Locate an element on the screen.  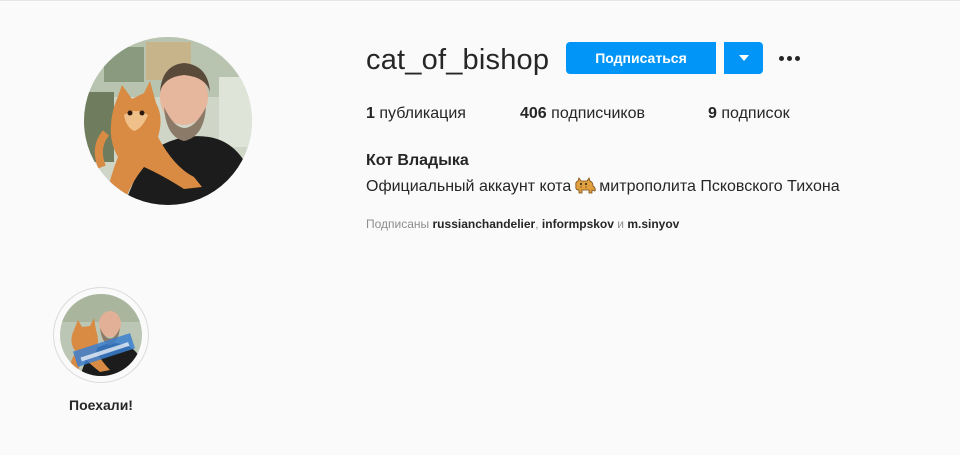
highlight-photo-icon is located at coordinates (101, 335).